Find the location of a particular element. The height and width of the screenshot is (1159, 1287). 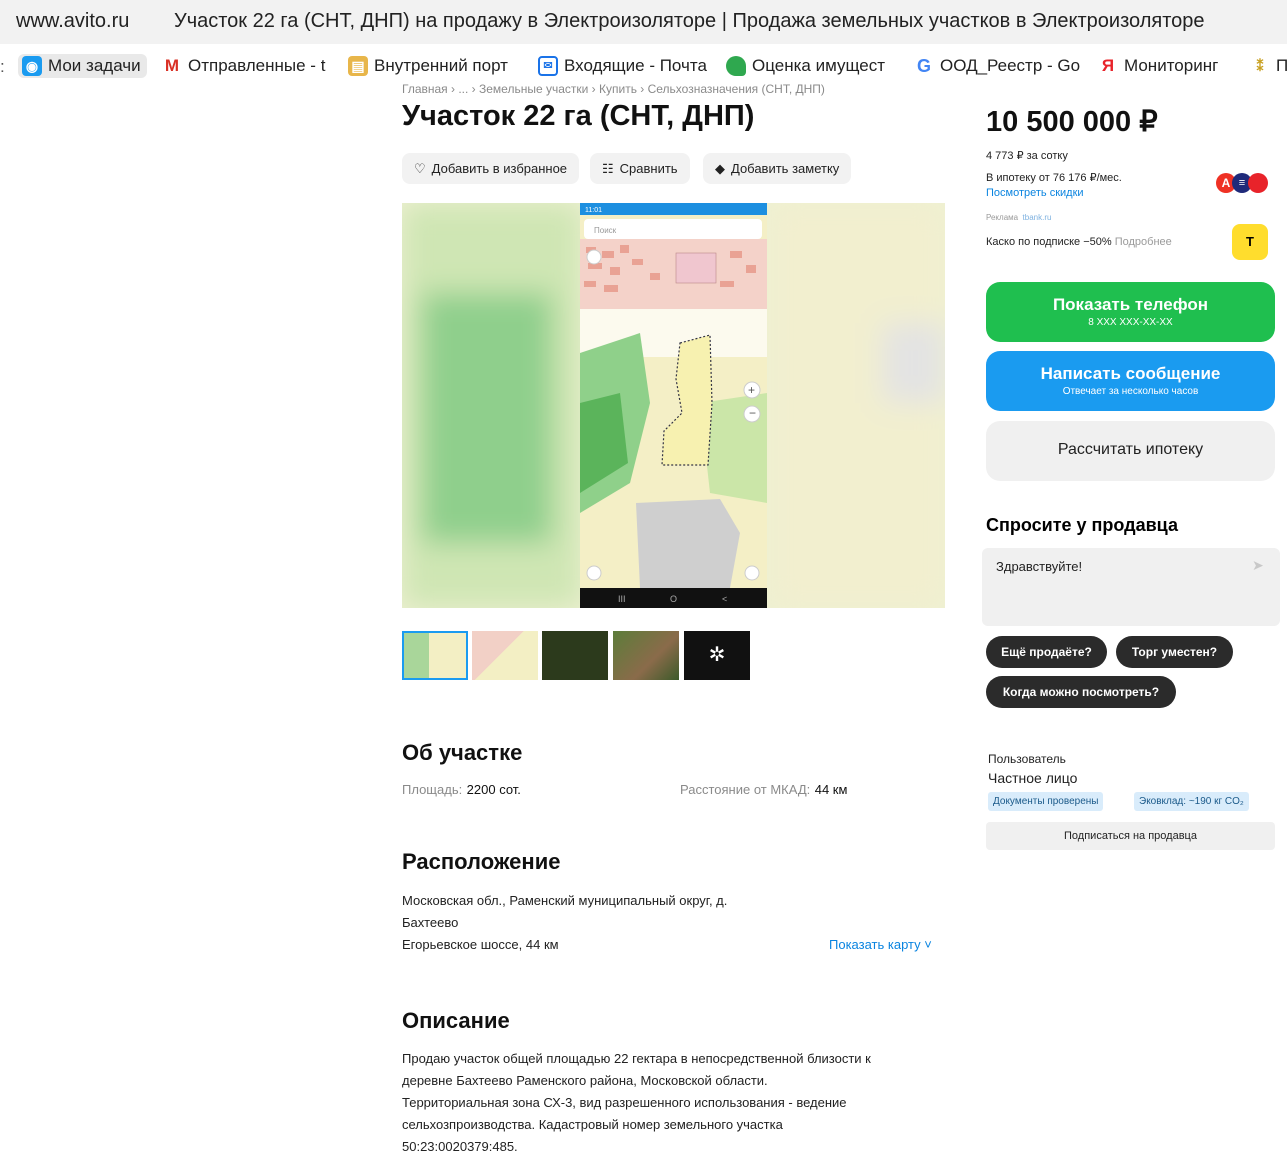

kasko-more-link: Подробнее is located at coordinates (1143, 242).